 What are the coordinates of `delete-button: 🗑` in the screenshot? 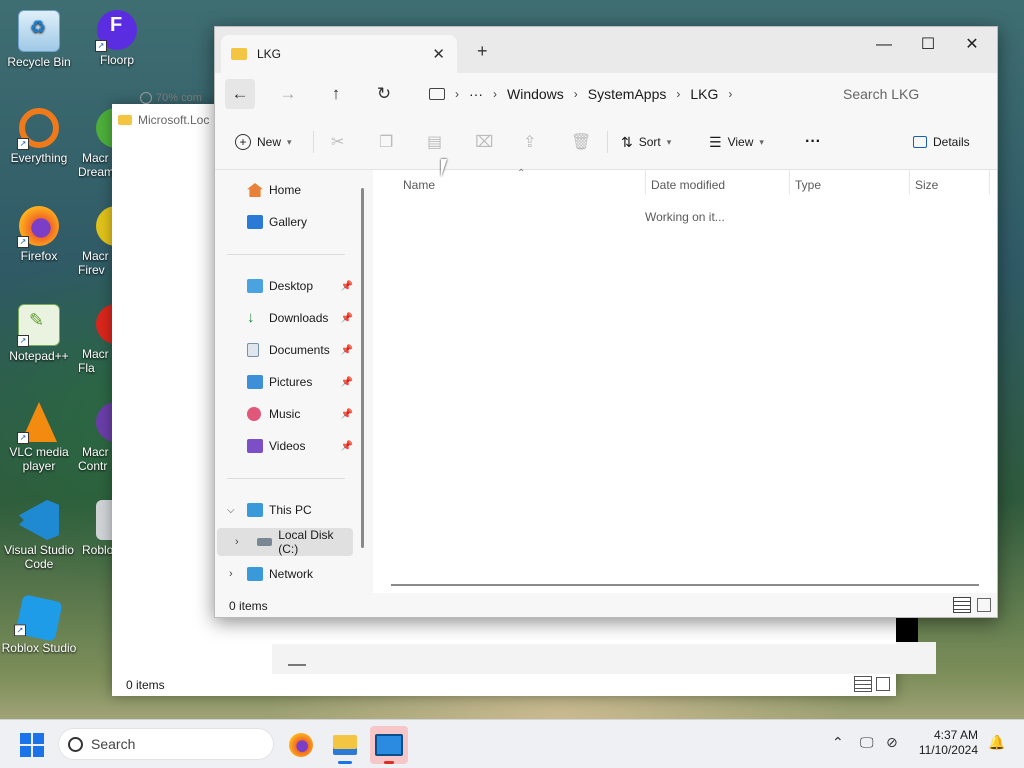 It's located at (581, 142).